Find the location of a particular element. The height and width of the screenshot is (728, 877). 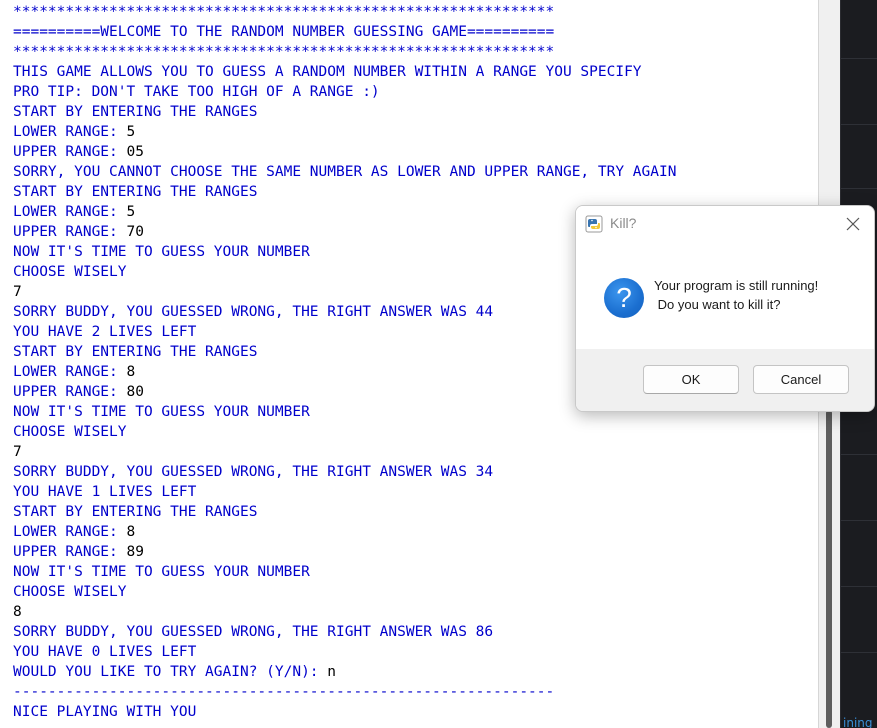

user-input-text: 05 is located at coordinates (135, 152).